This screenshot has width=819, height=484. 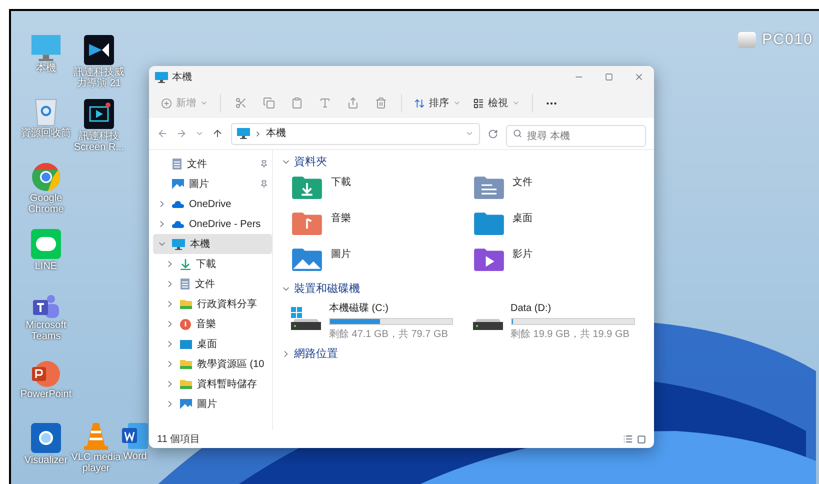 What do you see at coordinates (325, 103) in the screenshot?
I see `rename-icon` at bounding box center [325, 103].